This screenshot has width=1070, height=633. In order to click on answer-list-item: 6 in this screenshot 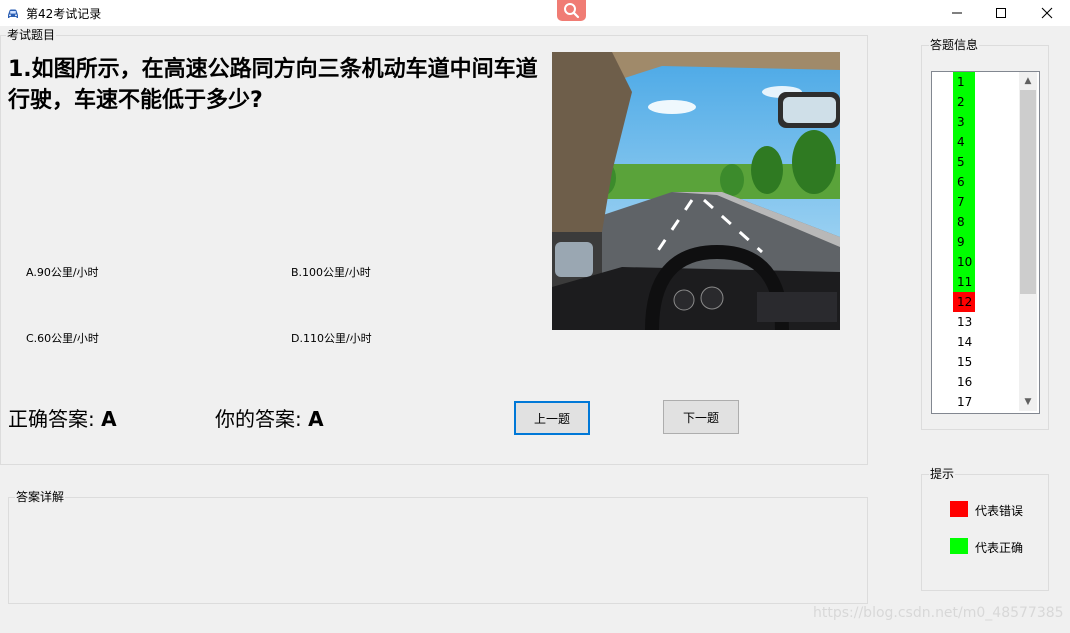, I will do `click(964, 182)`.